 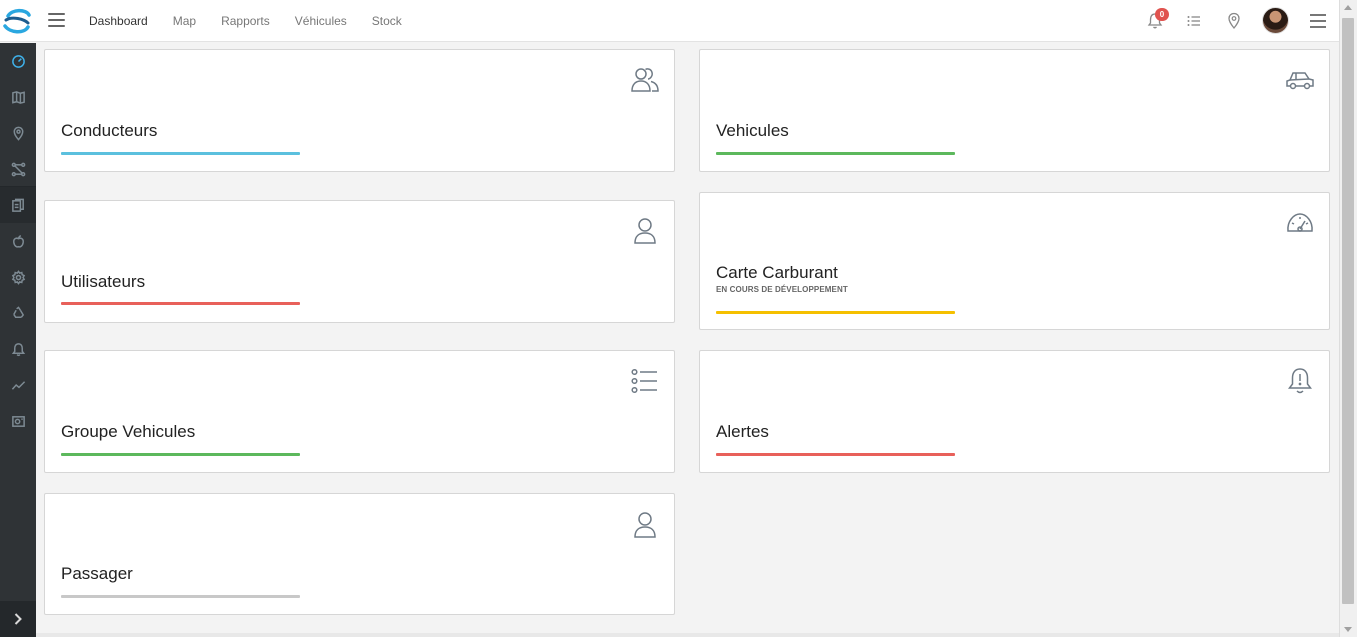 I want to click on sidebar-item-documents, so click(x=18, y=205).